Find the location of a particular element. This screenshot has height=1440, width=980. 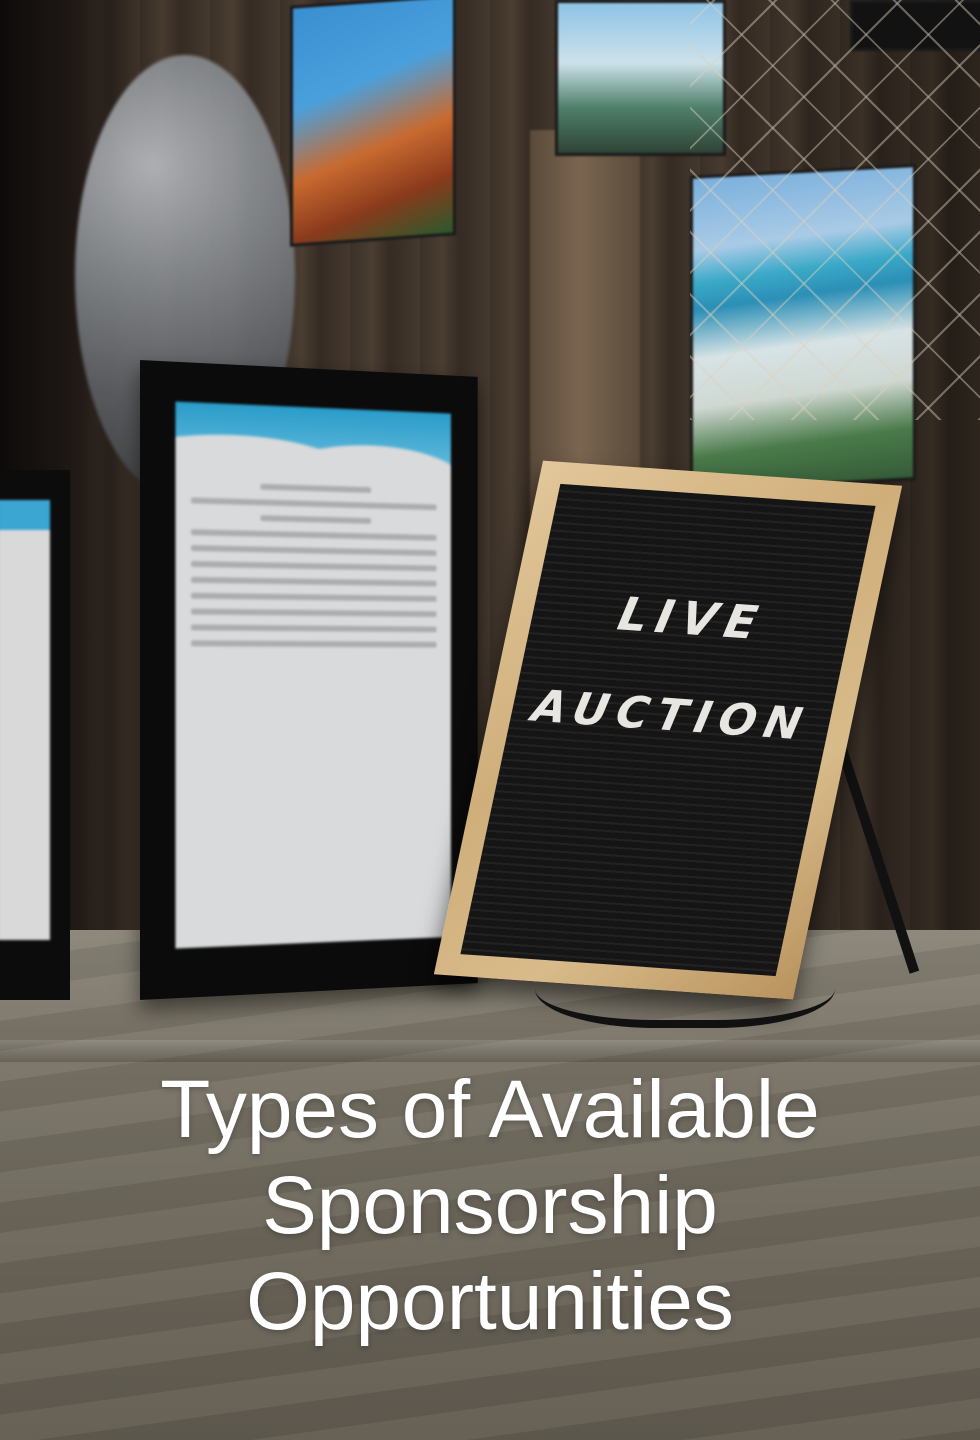

left-frame is located at coordinates (35, 735).